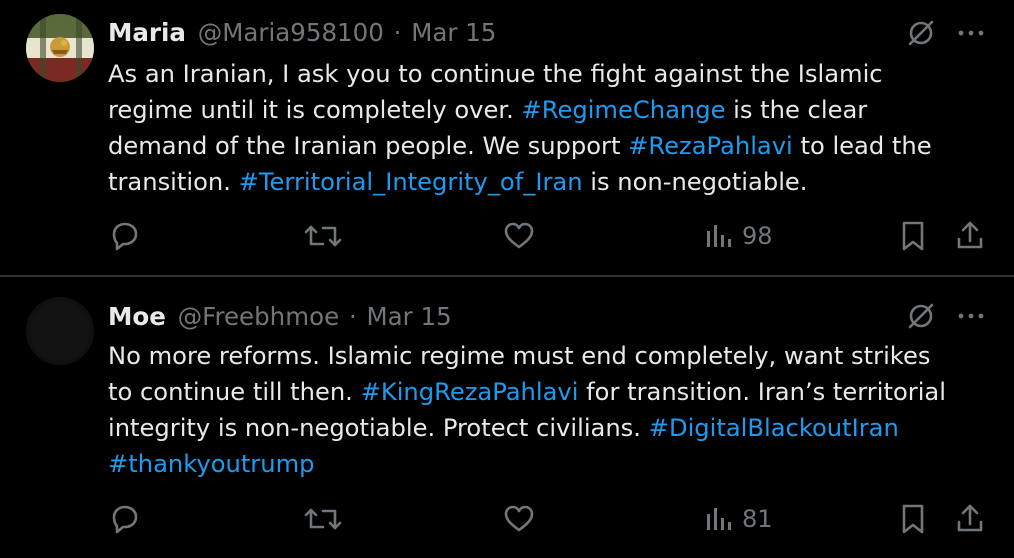  What do you see at coordinates (291, 32) in the screenshot?
I see `handle: @Maria958100` at bounding box center [291, 32].